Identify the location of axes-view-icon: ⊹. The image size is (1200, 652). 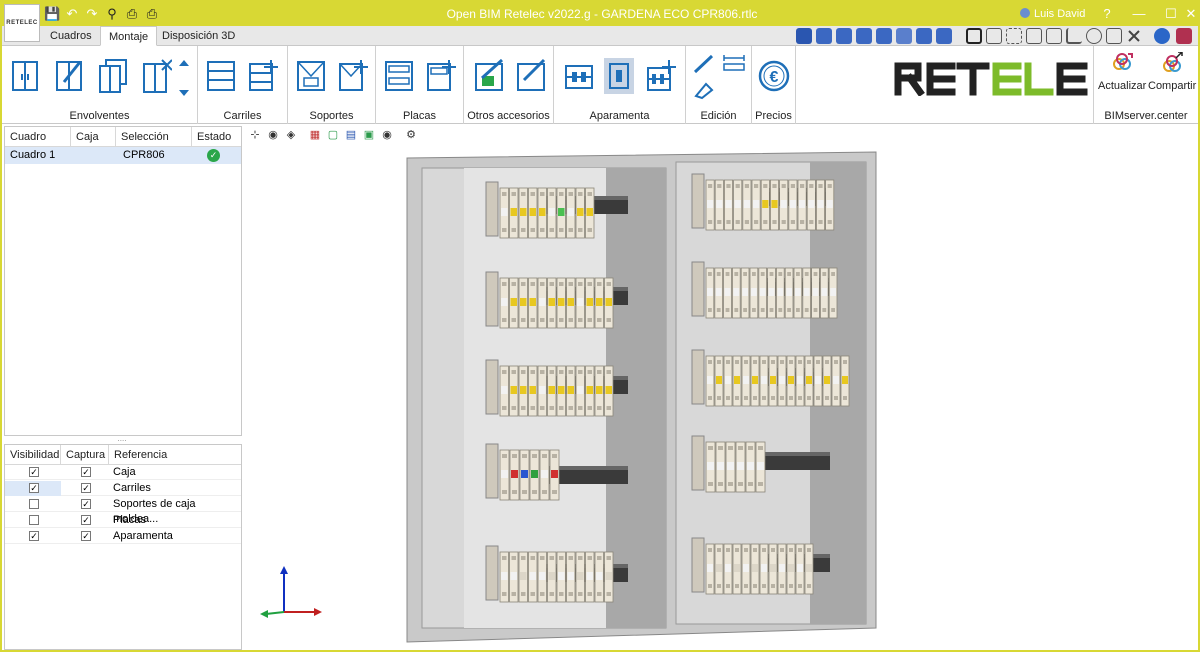
(255, 135).